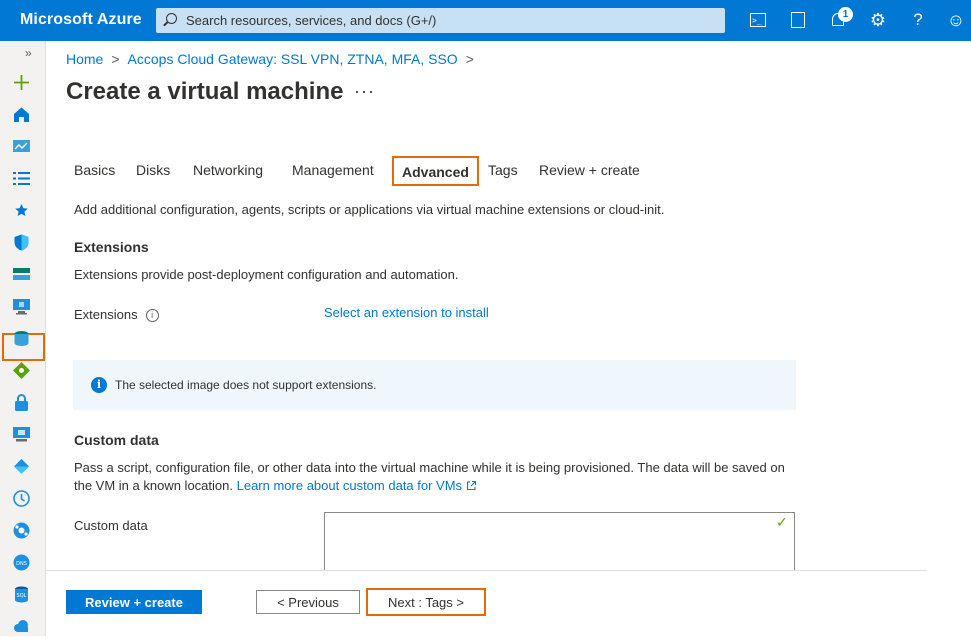  Describe the element at coordinates (153, 171) in the screenshot. I see `tab-disks: Disks` at that location.